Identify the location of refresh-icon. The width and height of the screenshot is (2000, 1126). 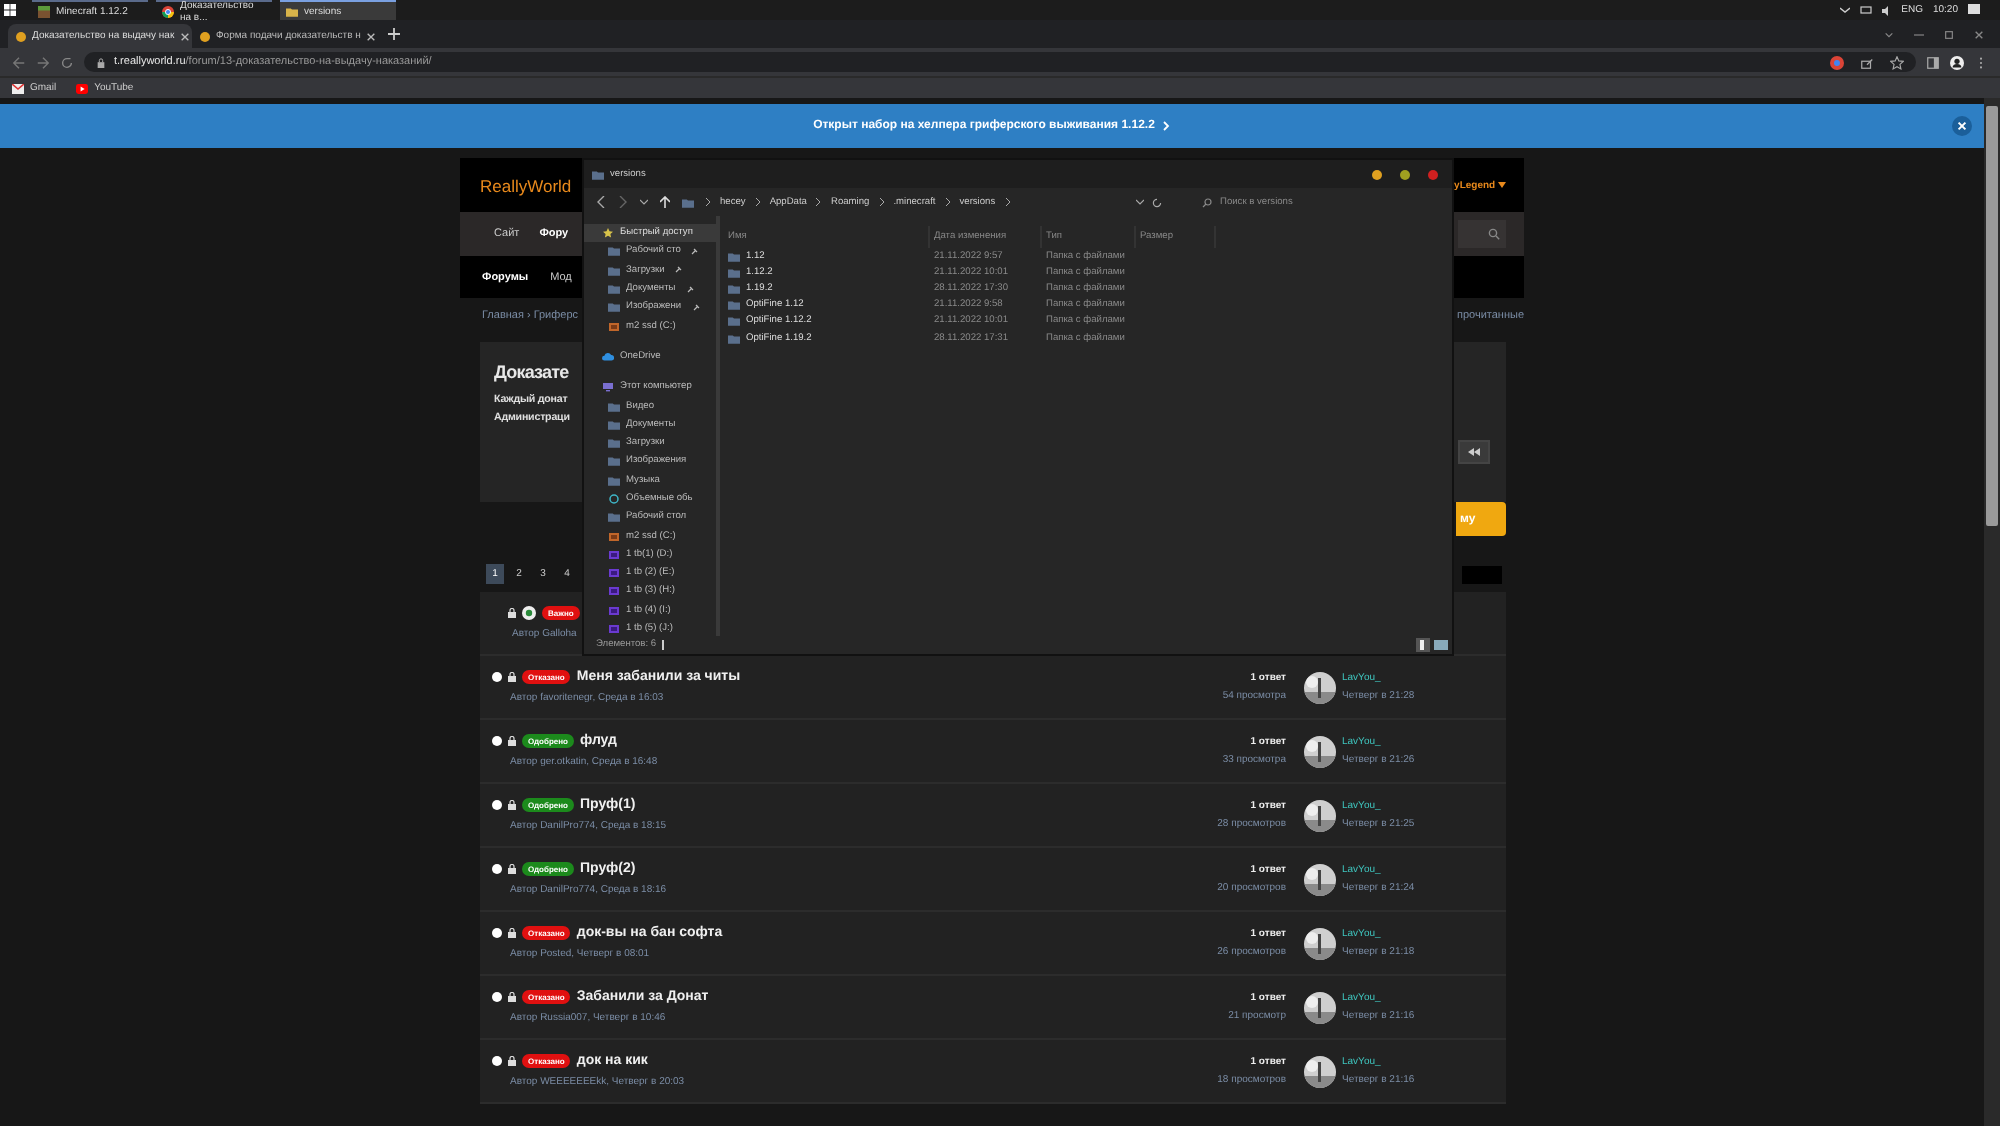
(1157, 202).